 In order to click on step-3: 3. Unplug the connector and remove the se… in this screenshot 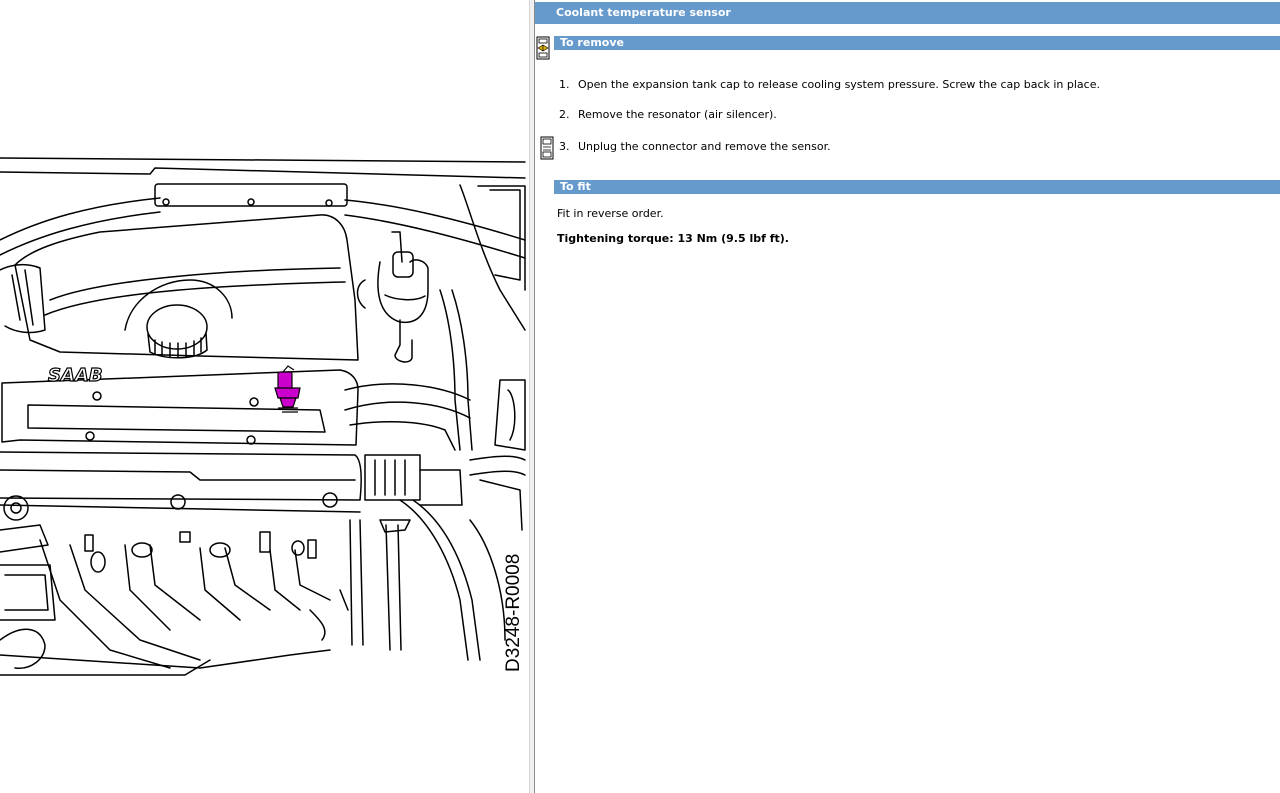, I will do `click(695, 146)`.